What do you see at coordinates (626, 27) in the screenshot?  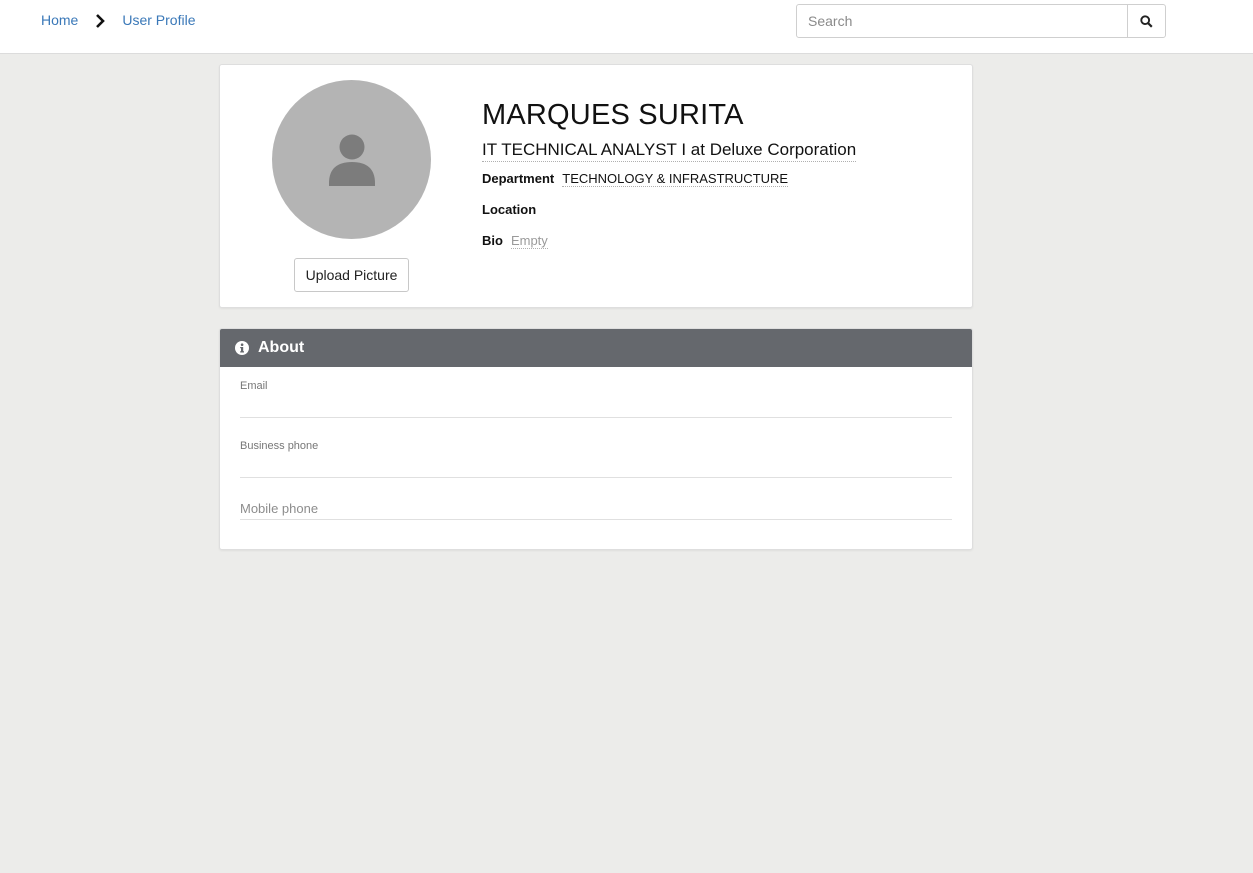 I see `top-bar: Home User Profile` at bounding box center [626, 27].